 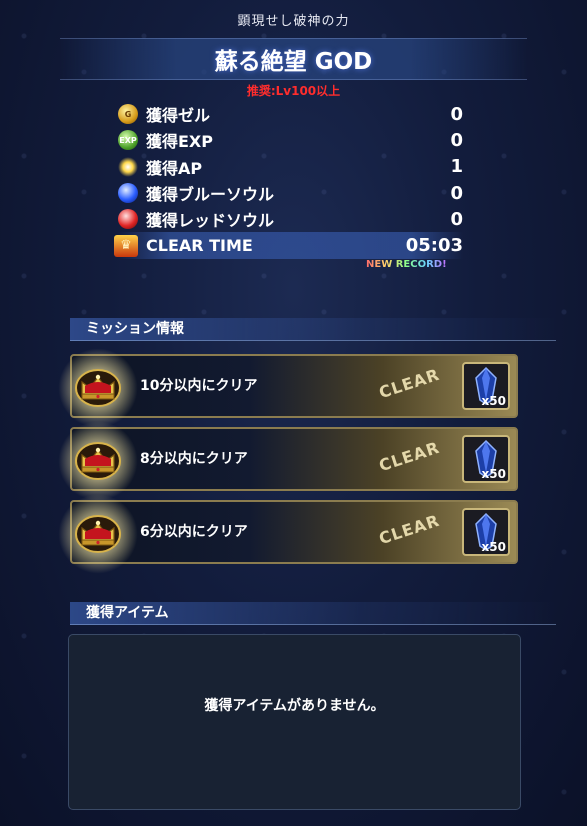 I want to click on exp-icon: EXP, so click(x=128, y=140).